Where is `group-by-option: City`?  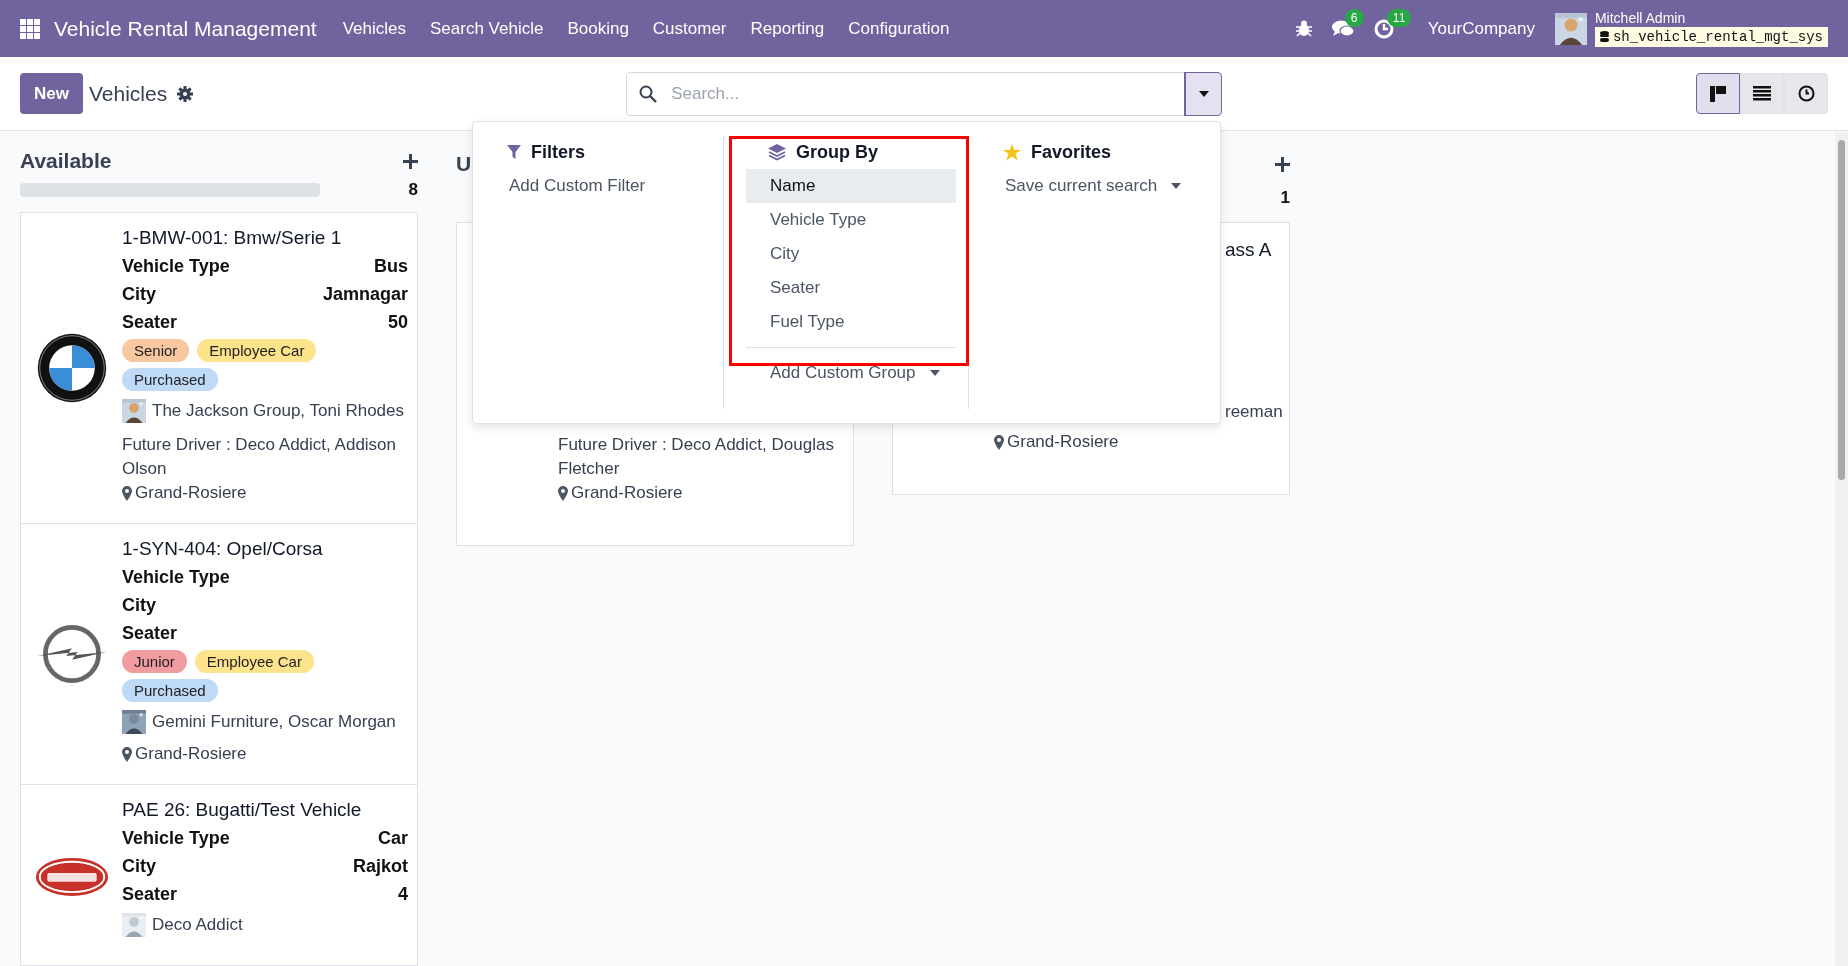 group-by-option: City is located at coordinates (851, 254).